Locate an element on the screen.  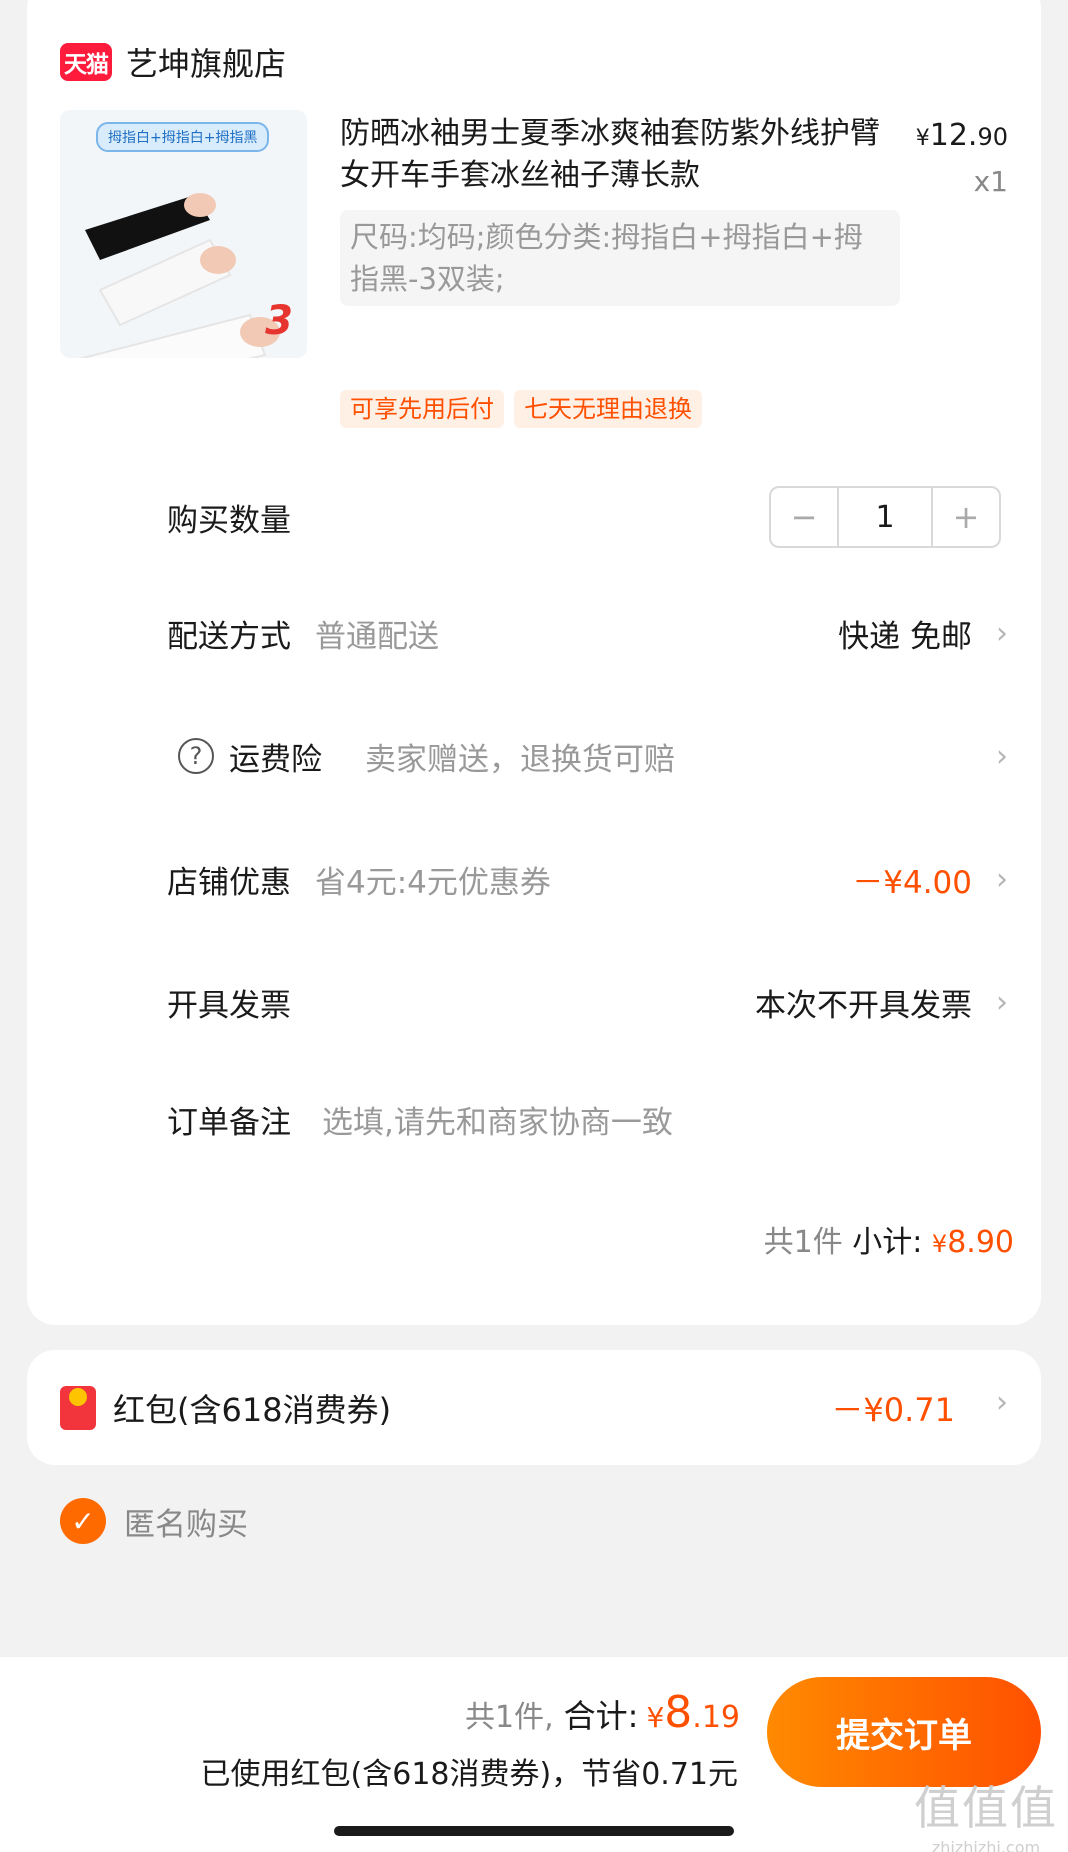
increment-button: + is located at coordinates (966, 517).